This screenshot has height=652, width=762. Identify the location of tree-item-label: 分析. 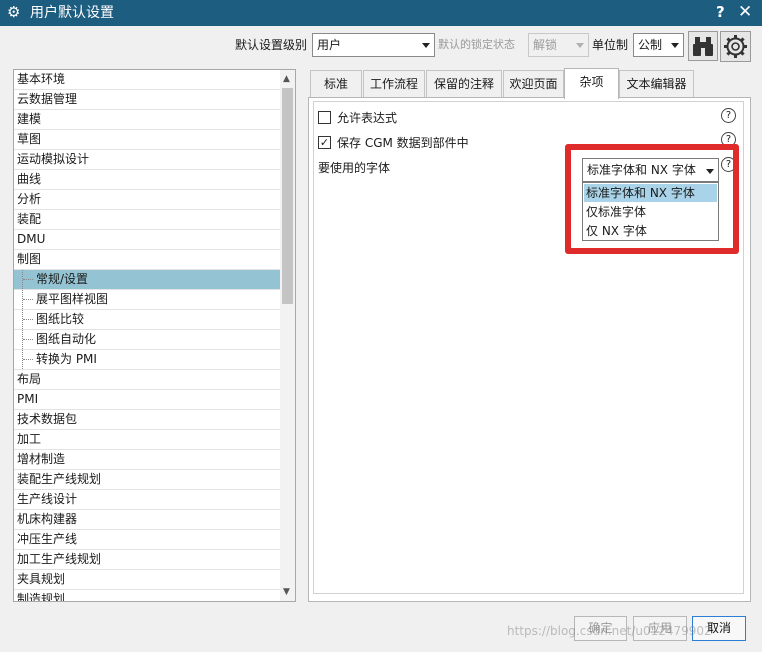
(29, 199).